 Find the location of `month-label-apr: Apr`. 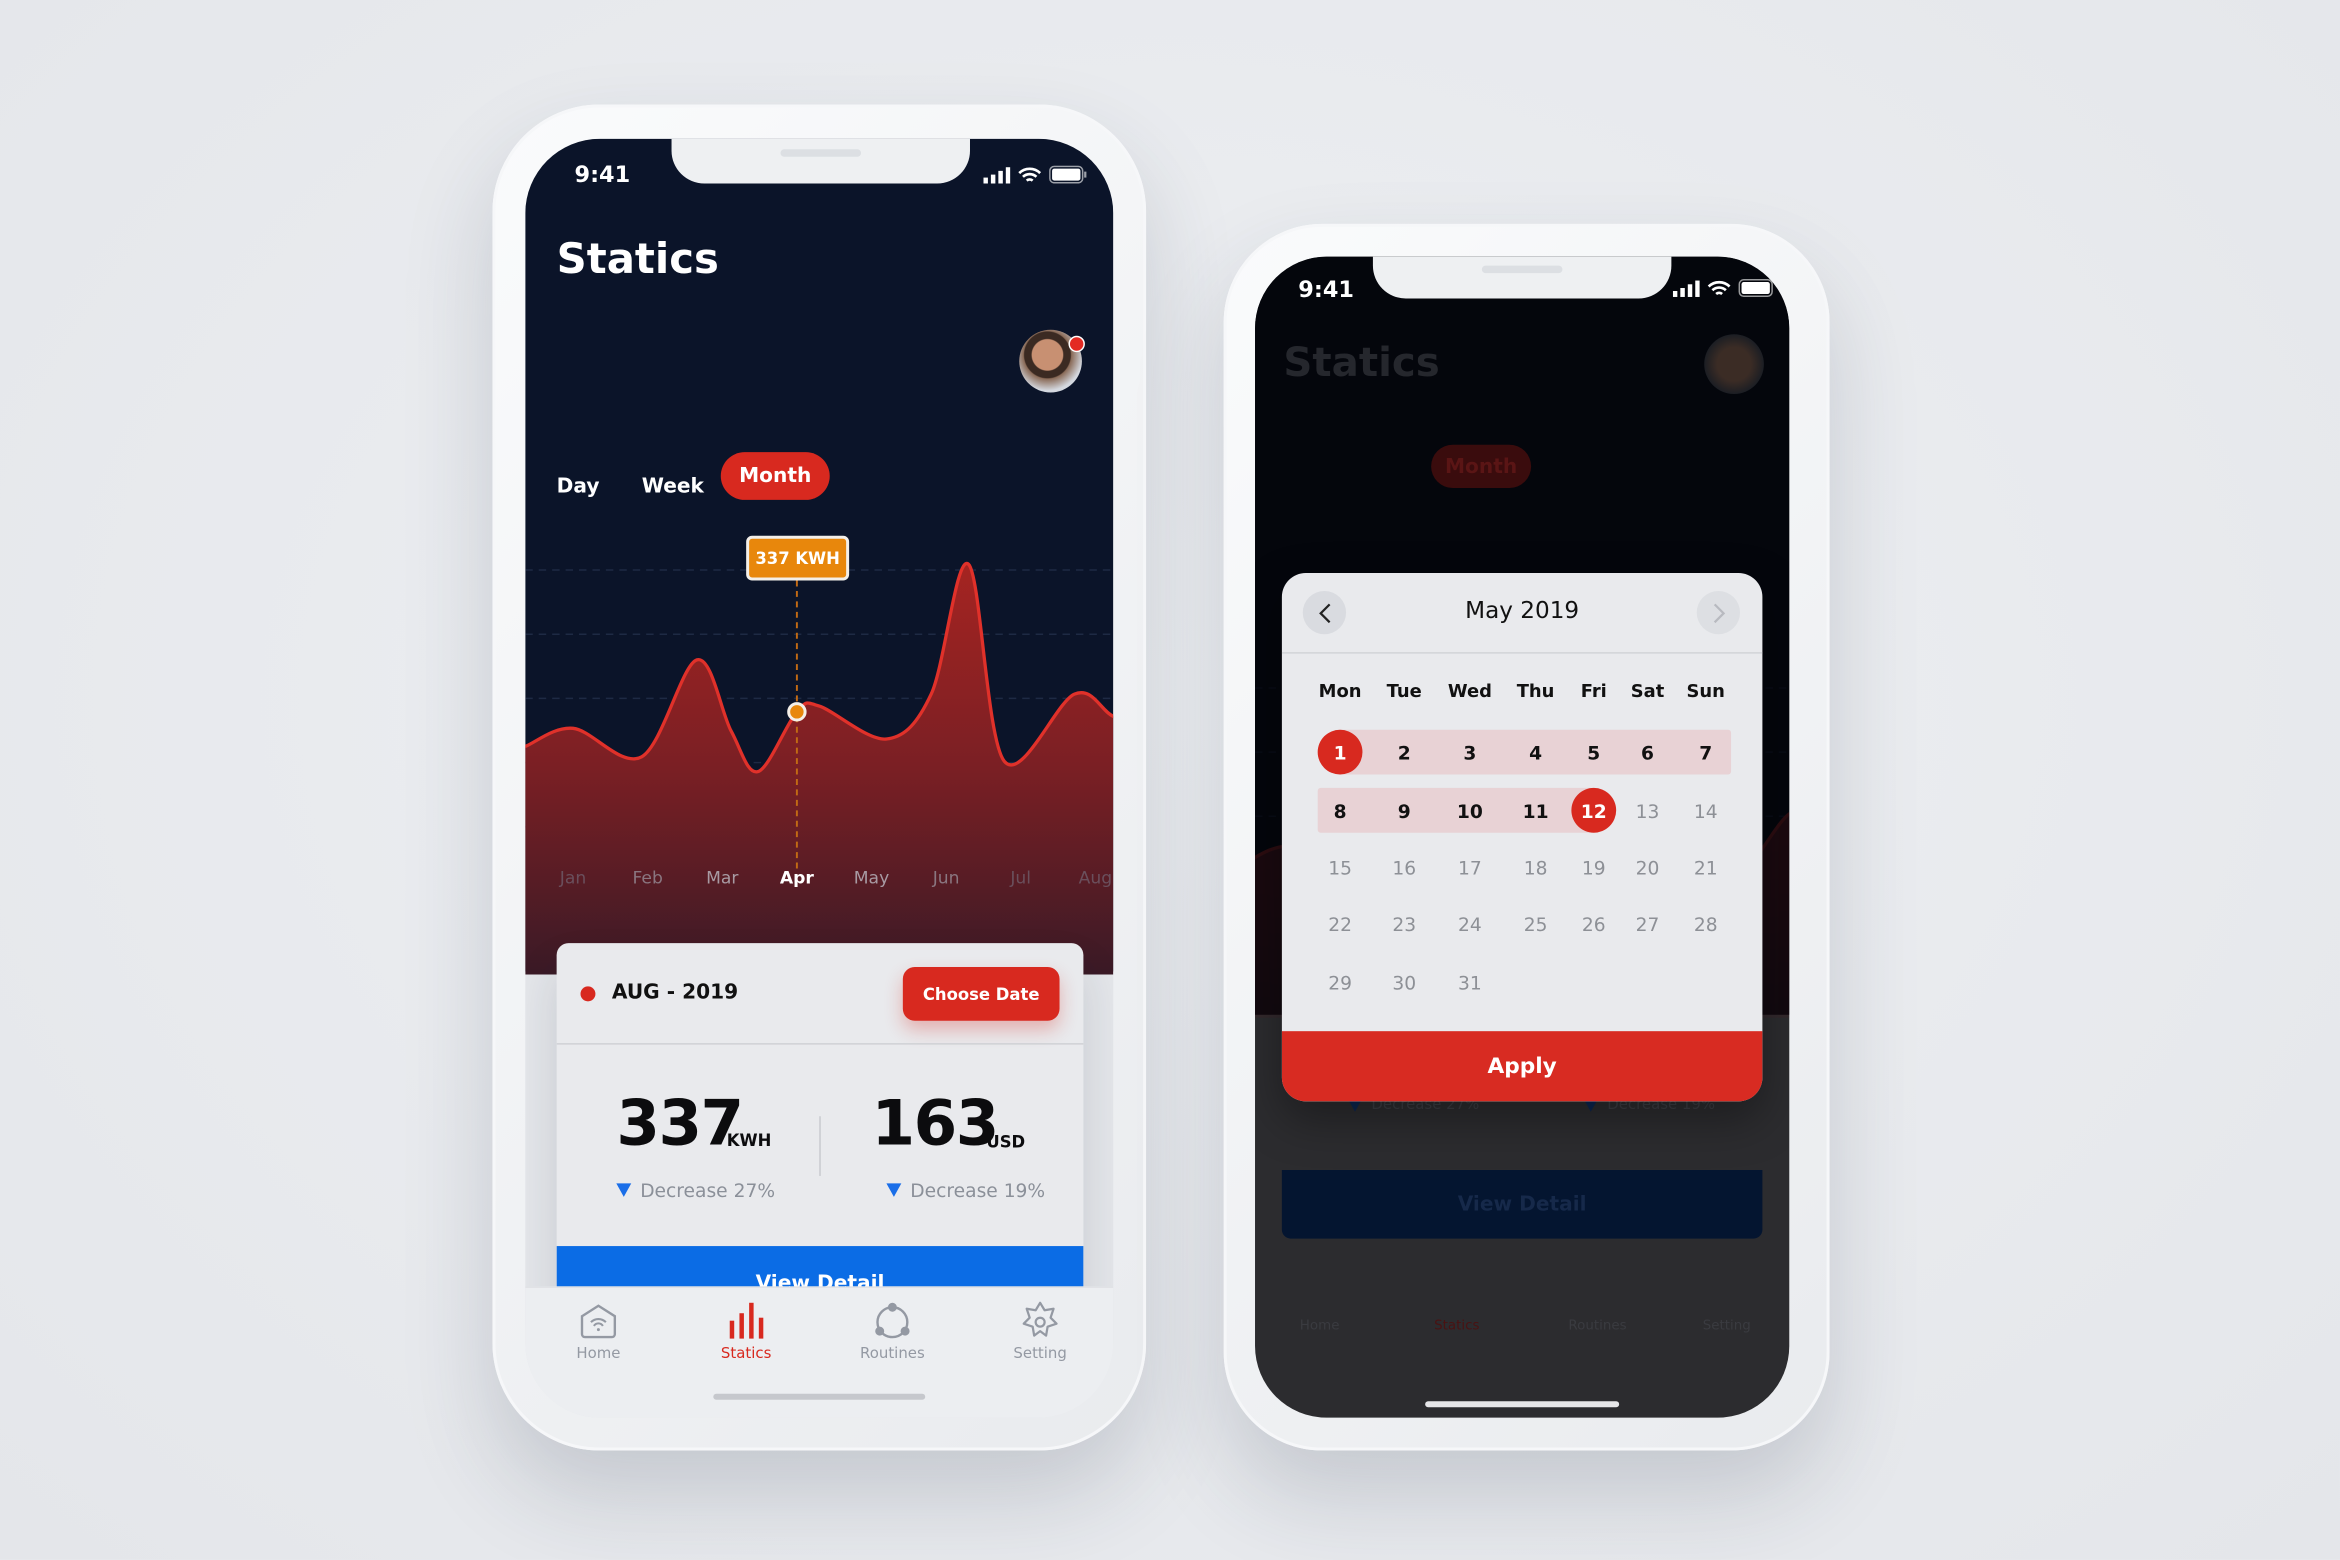

month-label-apr: Apr is located at coordinates (797, 878).